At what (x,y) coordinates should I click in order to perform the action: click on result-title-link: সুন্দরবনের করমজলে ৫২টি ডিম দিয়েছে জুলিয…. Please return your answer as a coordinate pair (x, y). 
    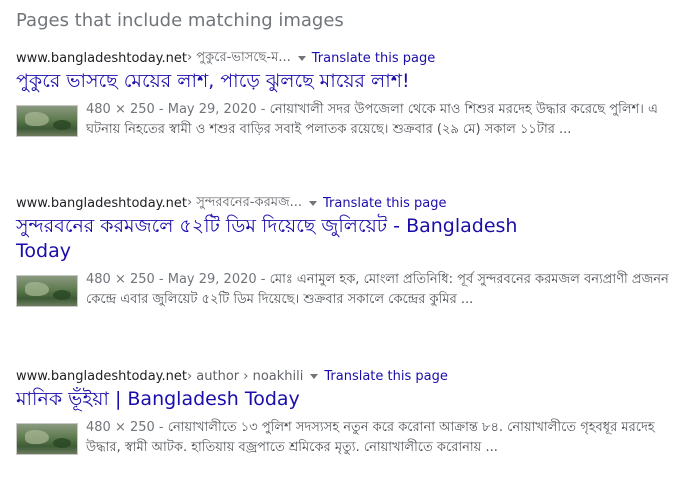
    Looking at the image, I should click on (296, 239).